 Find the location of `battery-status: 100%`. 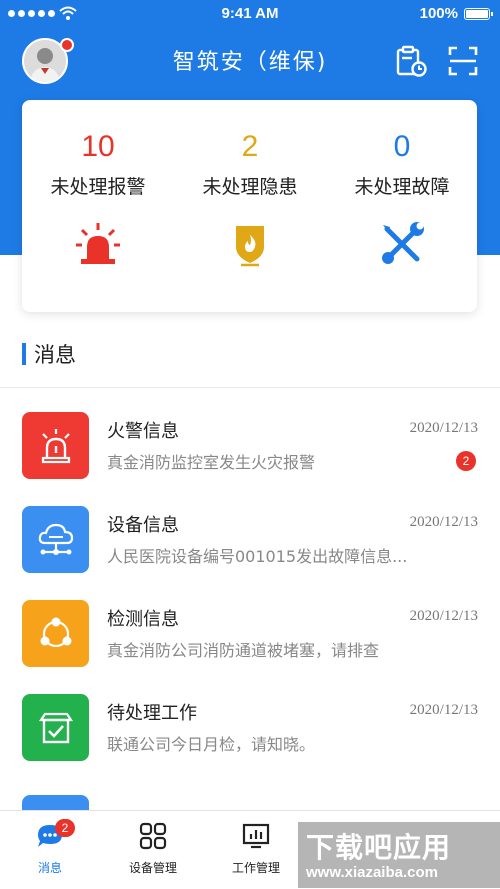

battery-status: 100% is located at coordinates (456, 13).